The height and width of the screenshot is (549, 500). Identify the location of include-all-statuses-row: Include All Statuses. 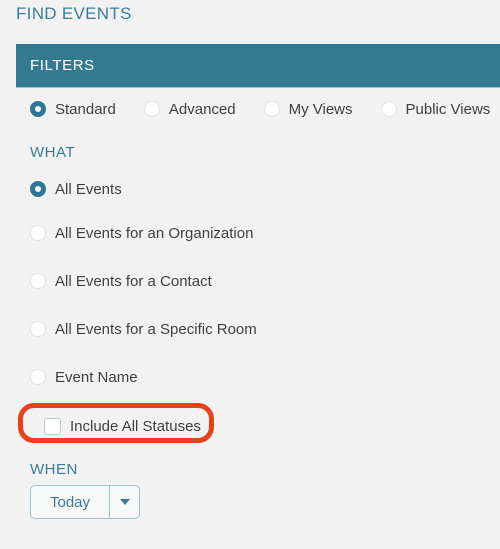
(258, 426).